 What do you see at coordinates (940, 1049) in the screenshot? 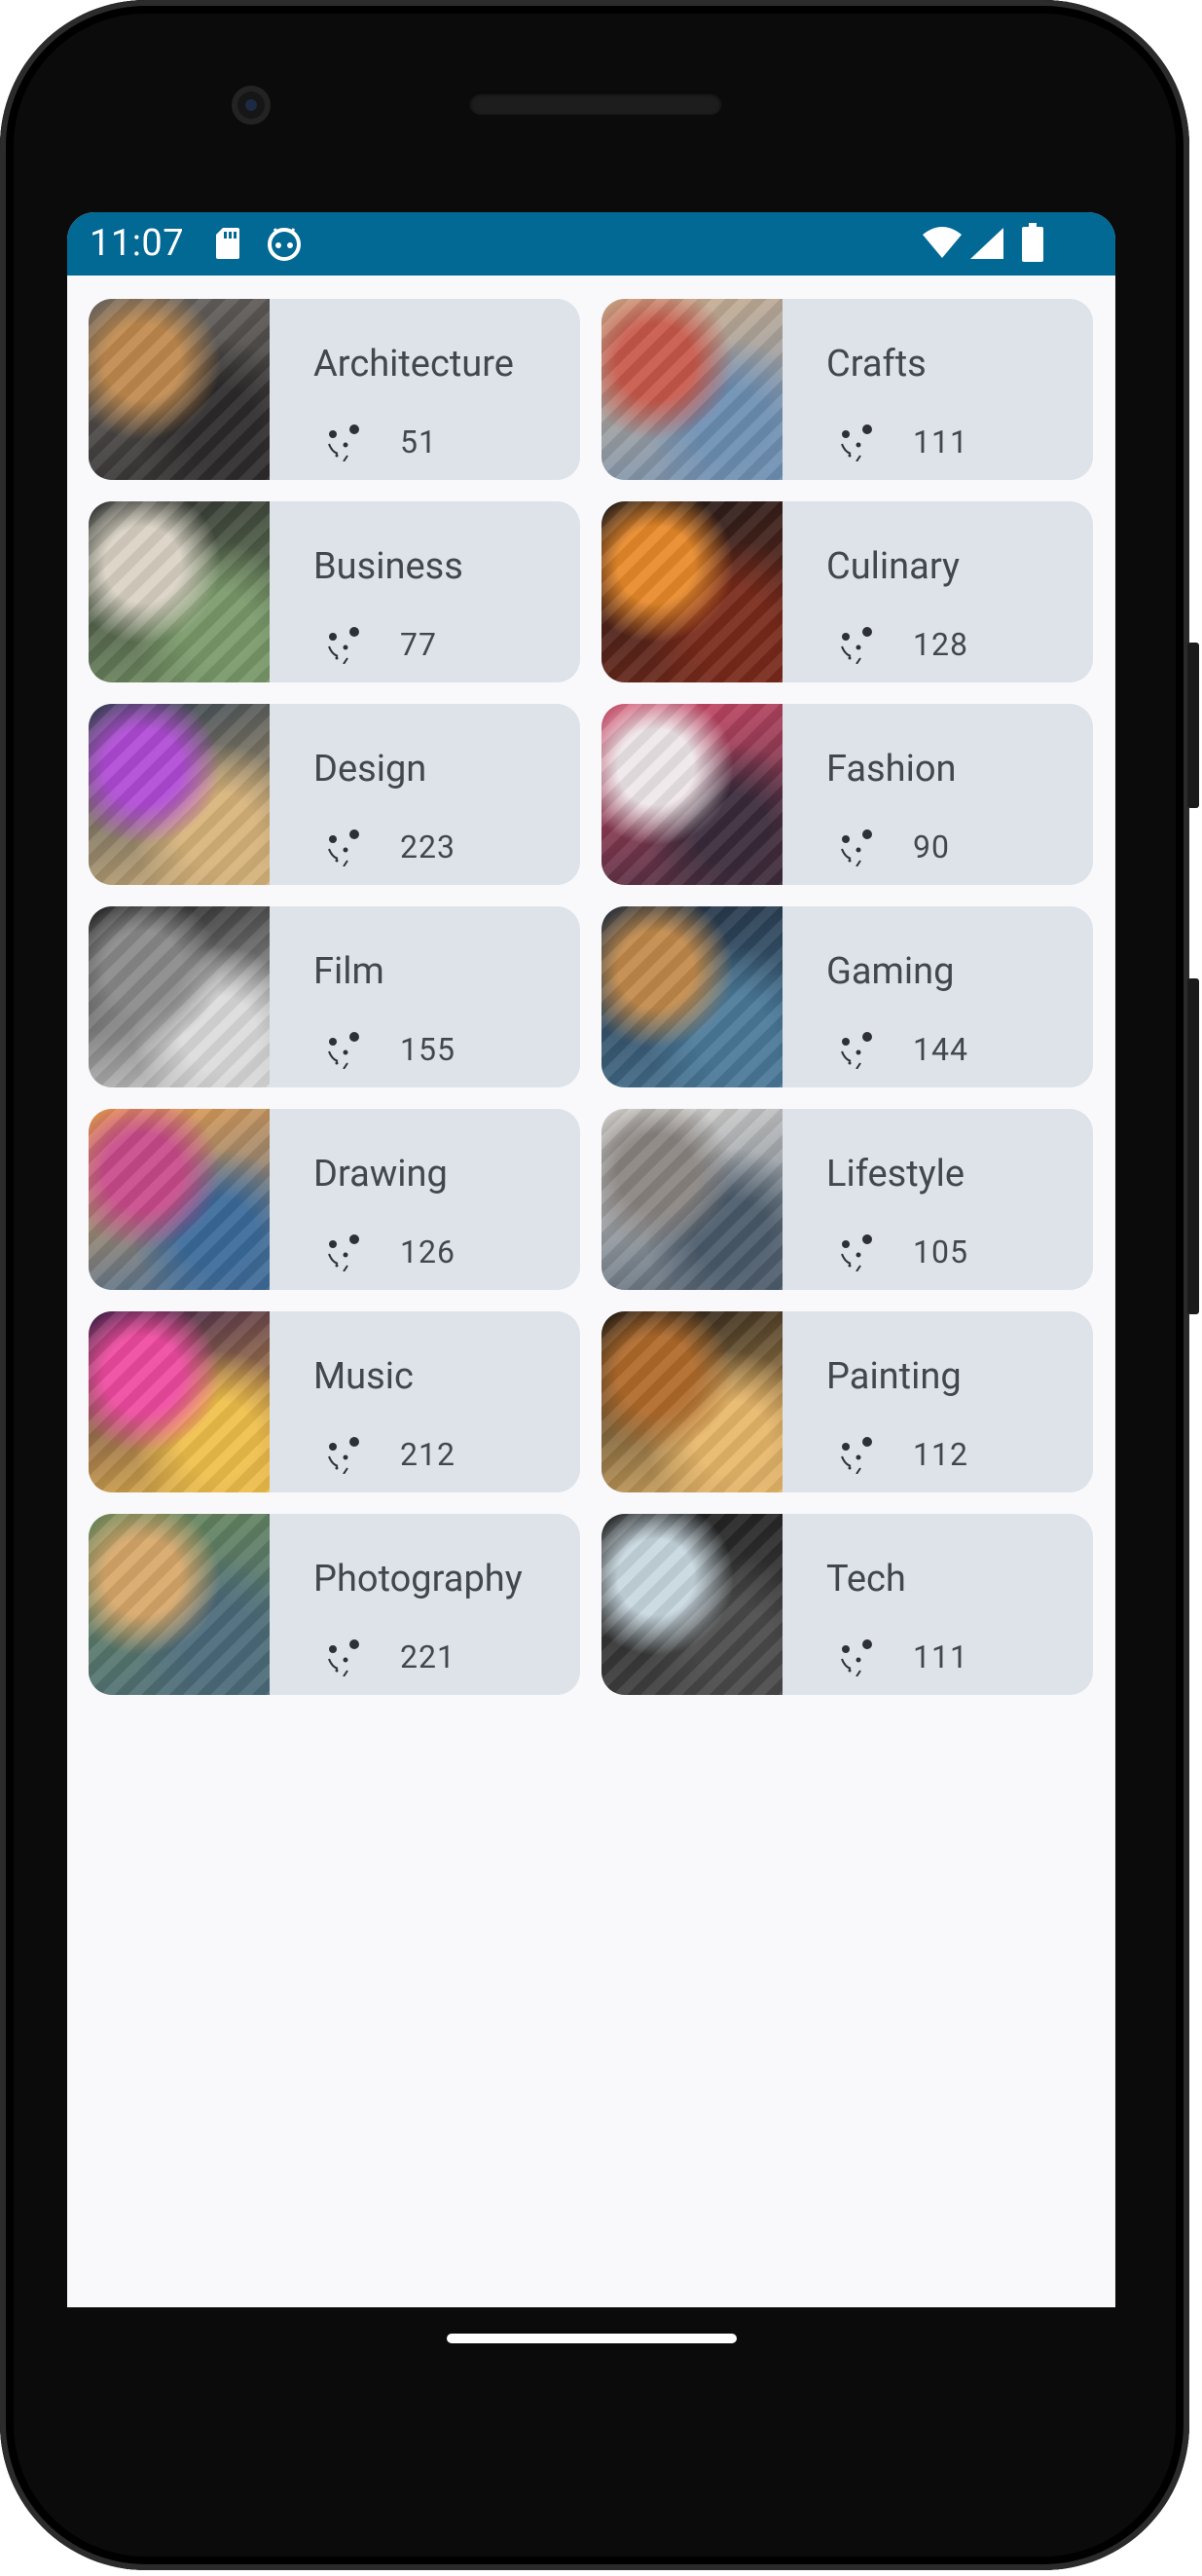
I see `category-count: 144` at bounding box center [940, 1049].